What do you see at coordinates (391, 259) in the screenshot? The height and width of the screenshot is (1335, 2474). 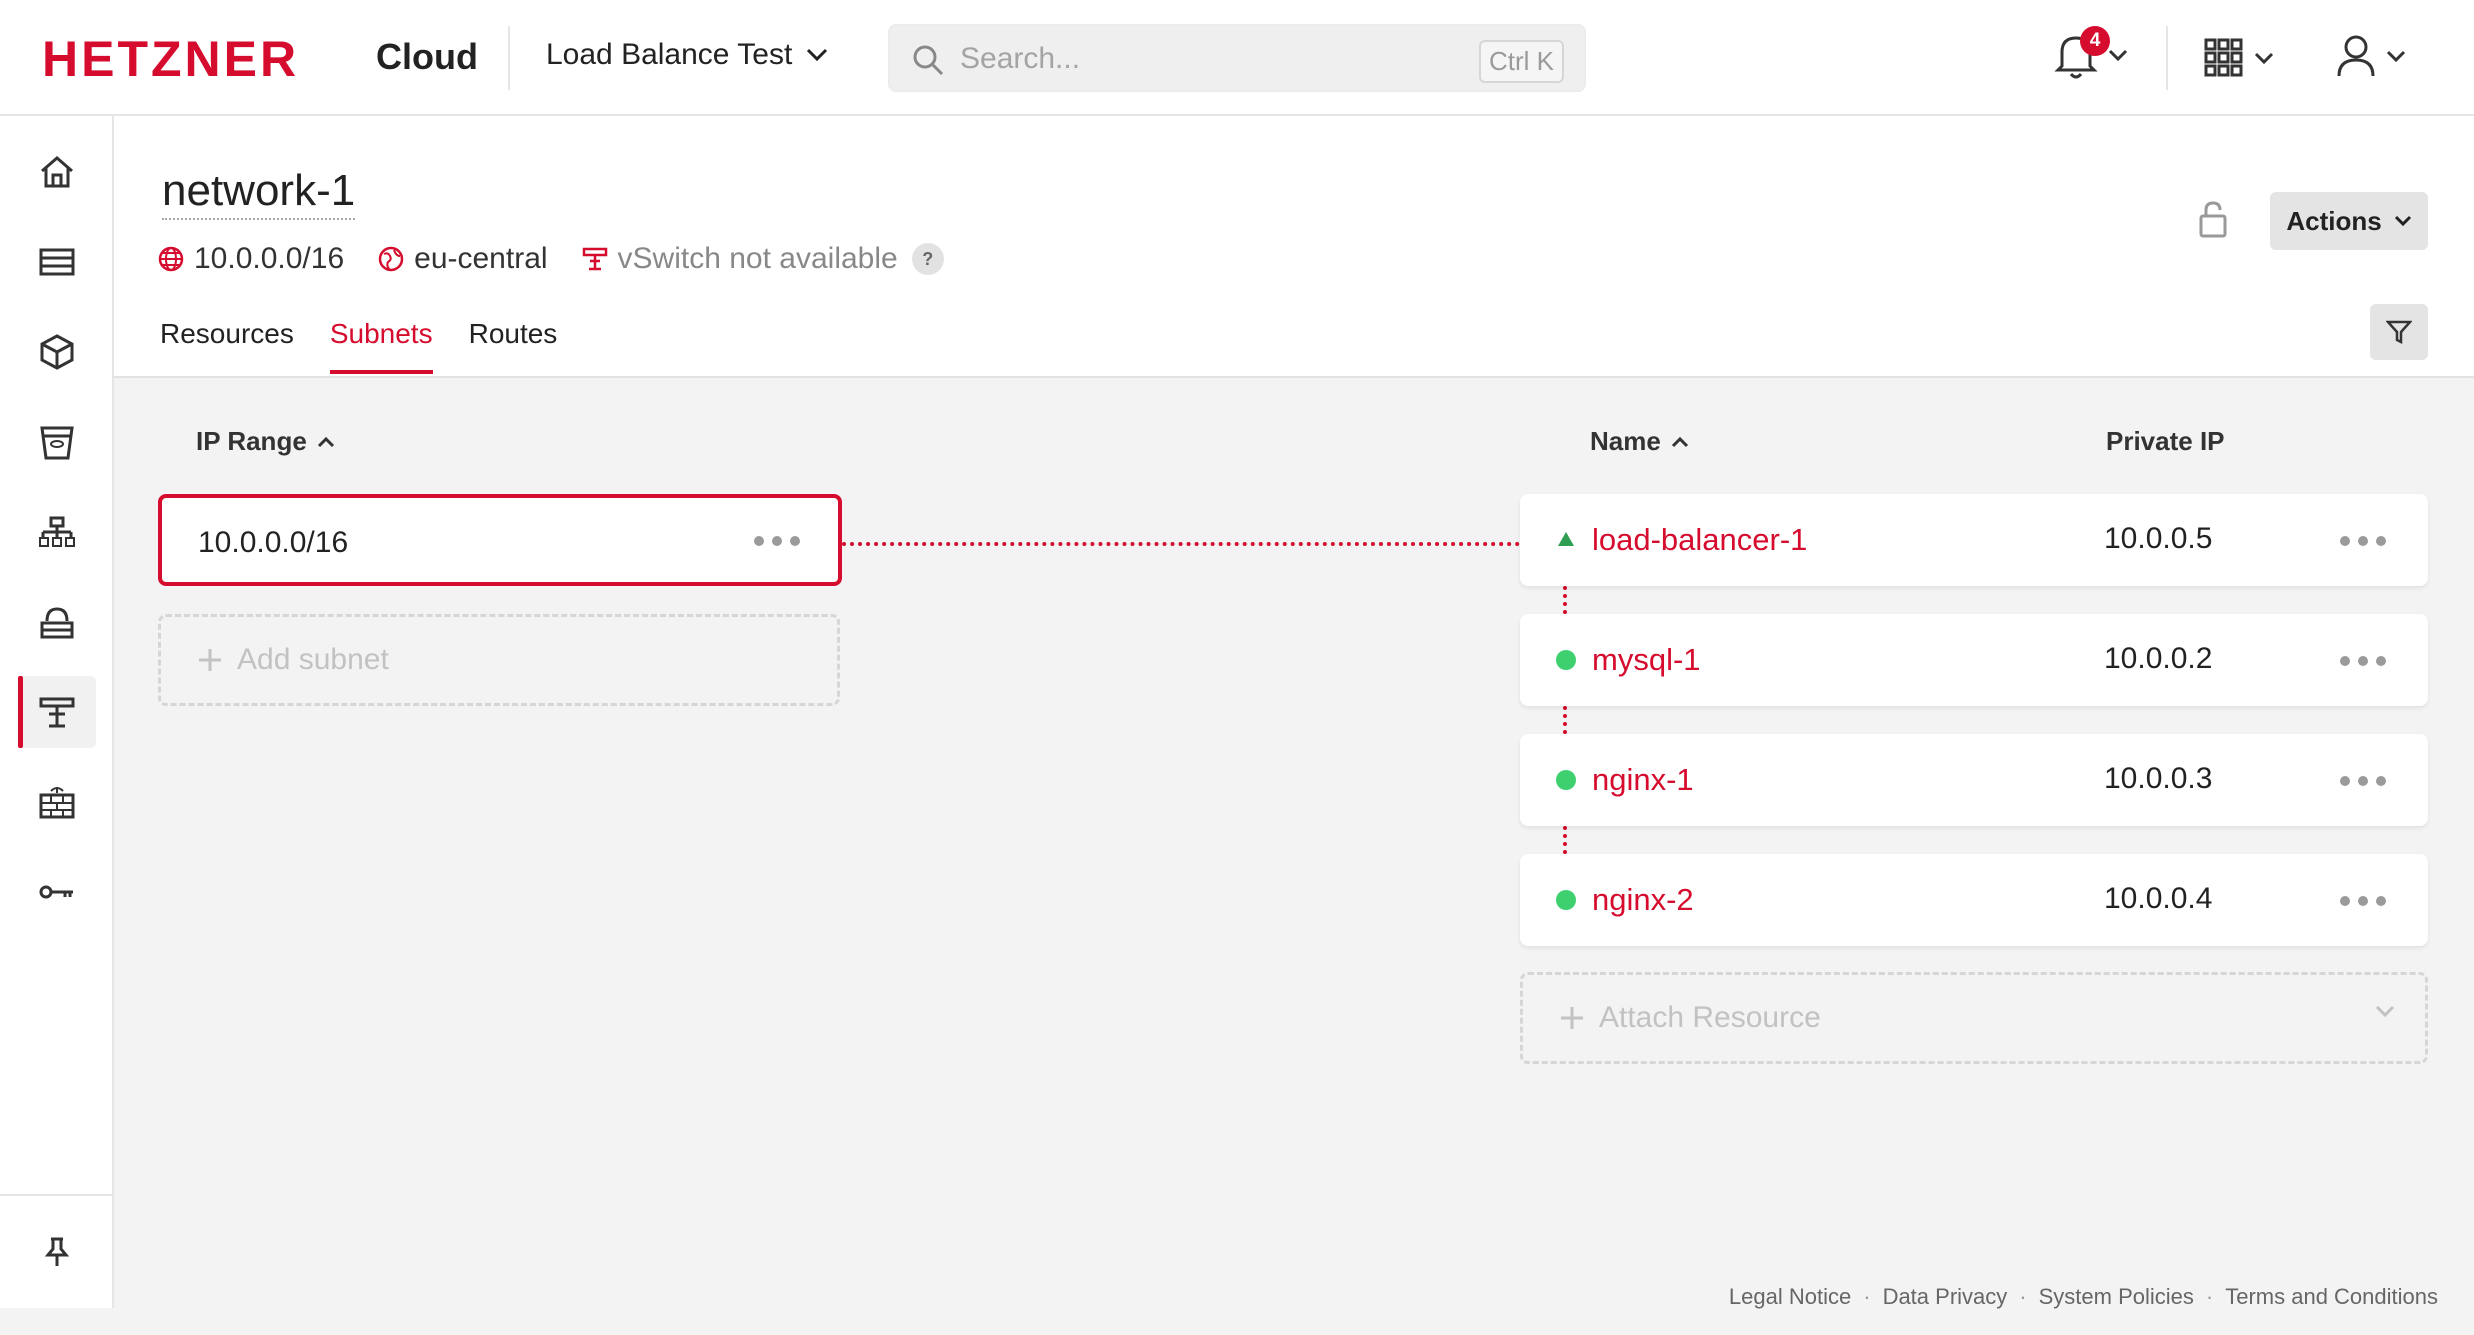 I see `network-zone-icon` at bounding box center [391, 259].